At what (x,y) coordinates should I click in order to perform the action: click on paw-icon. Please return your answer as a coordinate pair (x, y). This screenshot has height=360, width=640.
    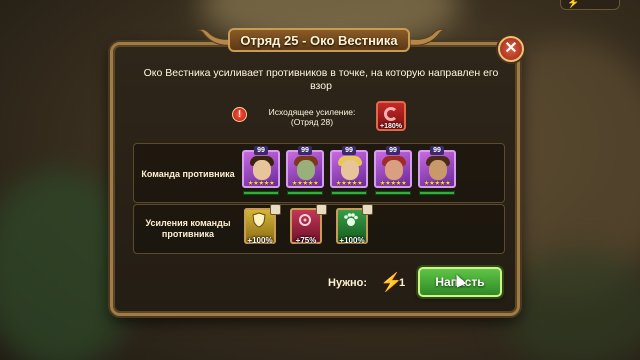
    Looking at the image, I should click on (351, 219).